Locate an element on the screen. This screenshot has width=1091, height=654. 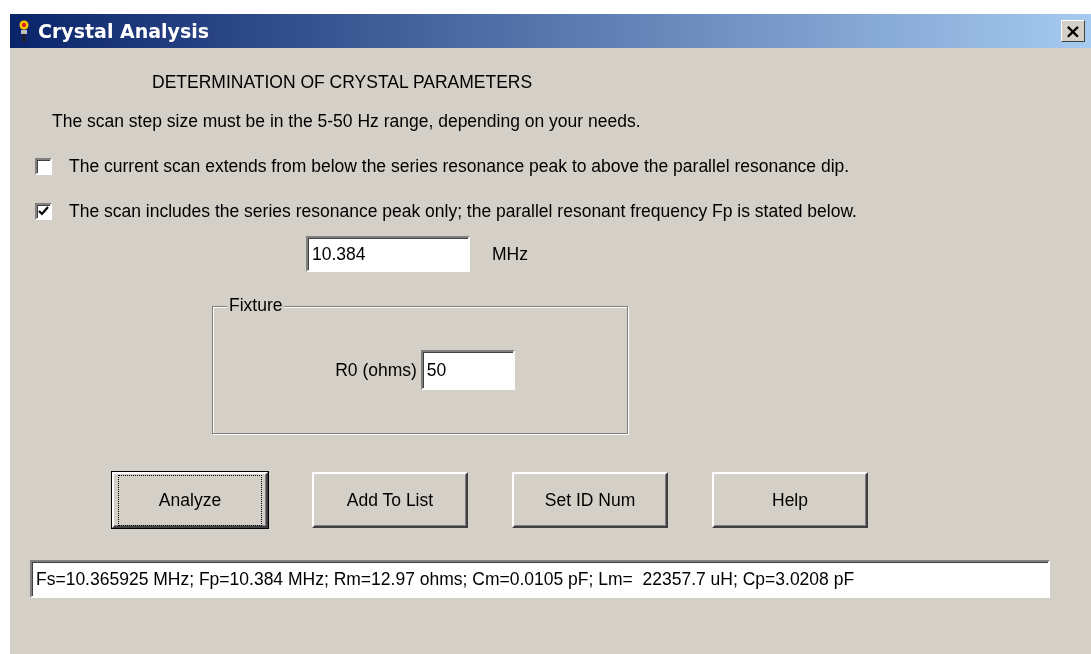
instruction-text: The scan step size must be in the 5-50 Hz range, depending on your needs. is located at coordinates (347, 121).